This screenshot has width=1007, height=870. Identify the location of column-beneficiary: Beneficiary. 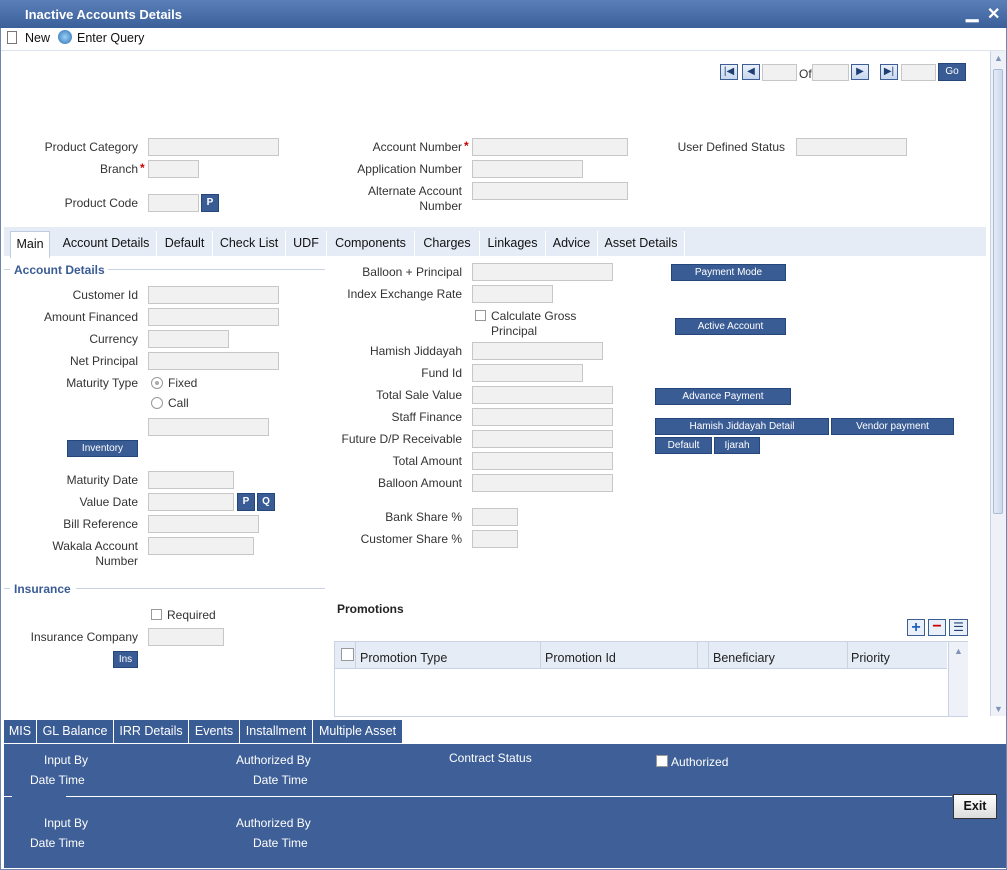
(744, 658).